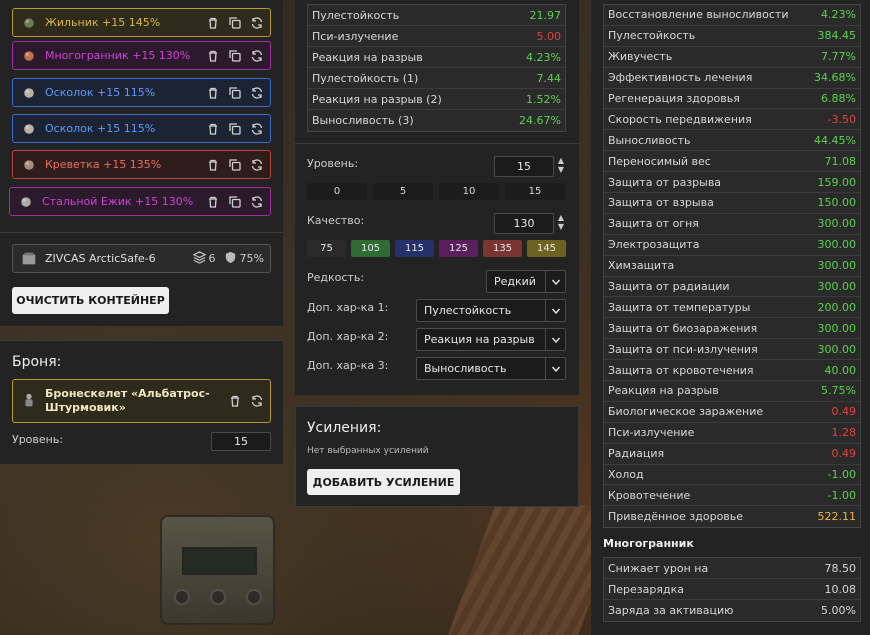 This screenshot has width=870, height=635. What do you see at coordinates (414, 248) in the screenshot?
I see `quality-preset-button: 115` at bounding box center [414, 248].